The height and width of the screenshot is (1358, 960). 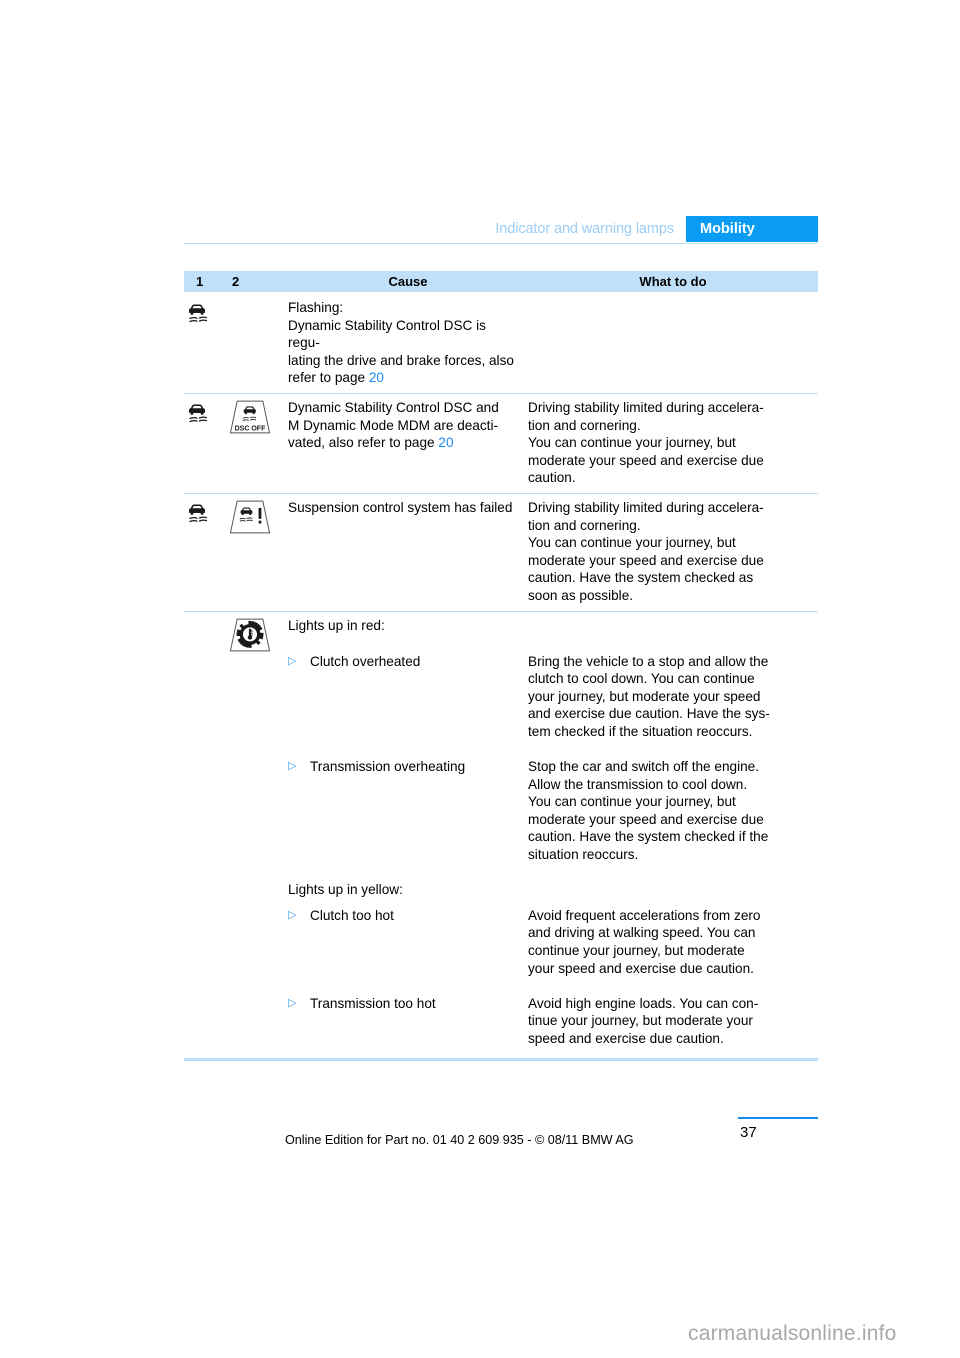 I want to click on exclamation-mark-icon, so click(x=260, y=515).